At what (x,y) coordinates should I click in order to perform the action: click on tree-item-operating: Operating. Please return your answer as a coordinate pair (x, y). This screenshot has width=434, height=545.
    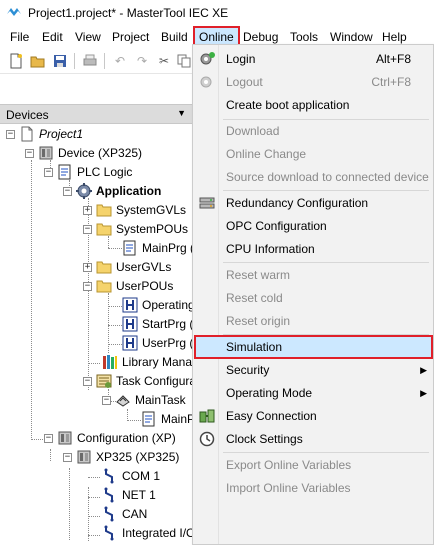
    Looking at the image, I should click on (157, 305).